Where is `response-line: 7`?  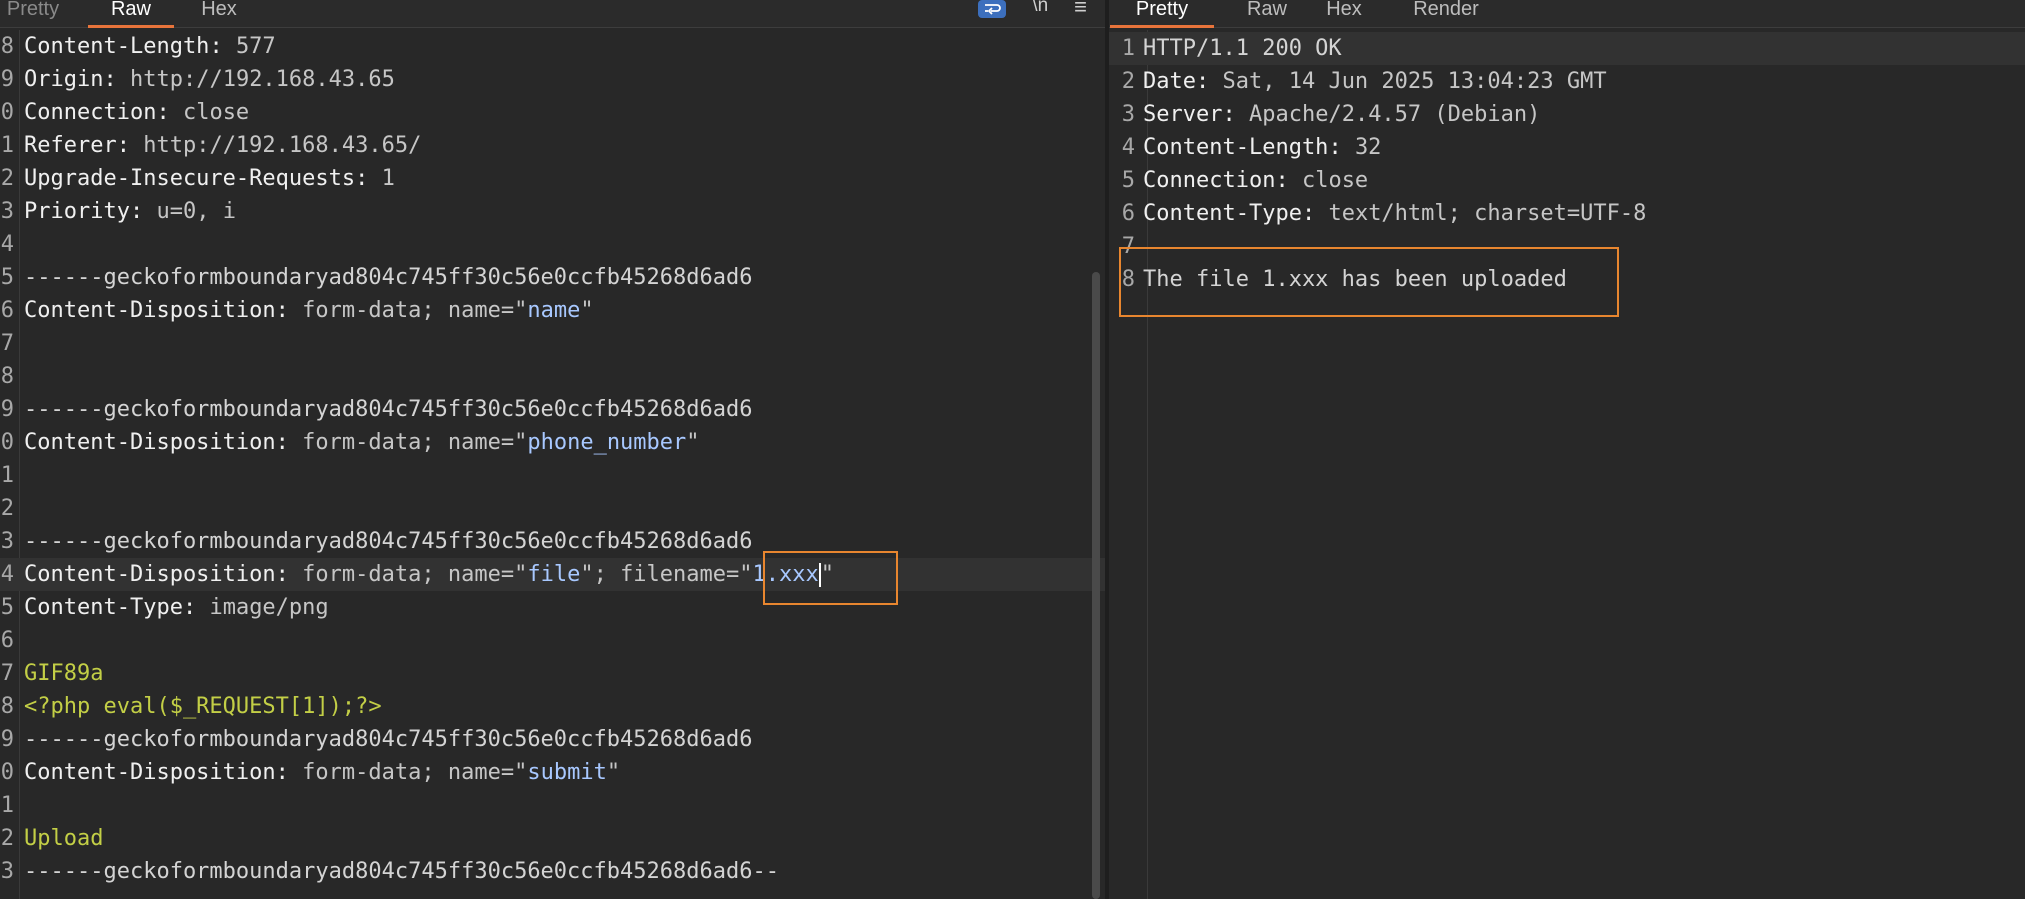 response-line: 7 is located at coordinates (1567, 246).